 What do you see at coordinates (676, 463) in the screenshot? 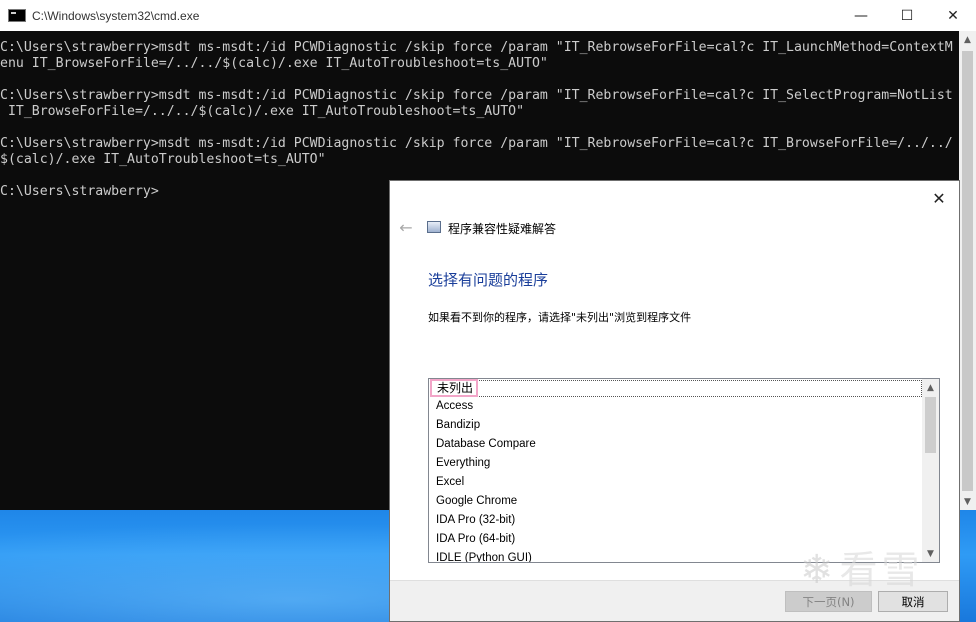
I see `list-item: Everything` at bounding box center [676, 463].